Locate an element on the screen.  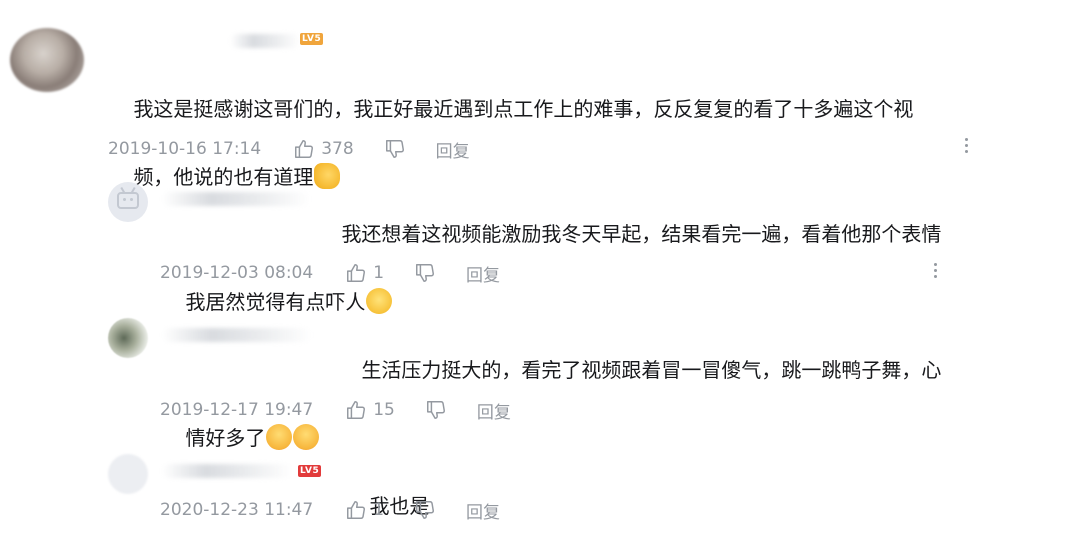
reply-text-line1: 生活压力挺大的，看完了视频跟着冒一冒傻气，跳一跳鸭子舞，心 is located at coordinates (651, 370).